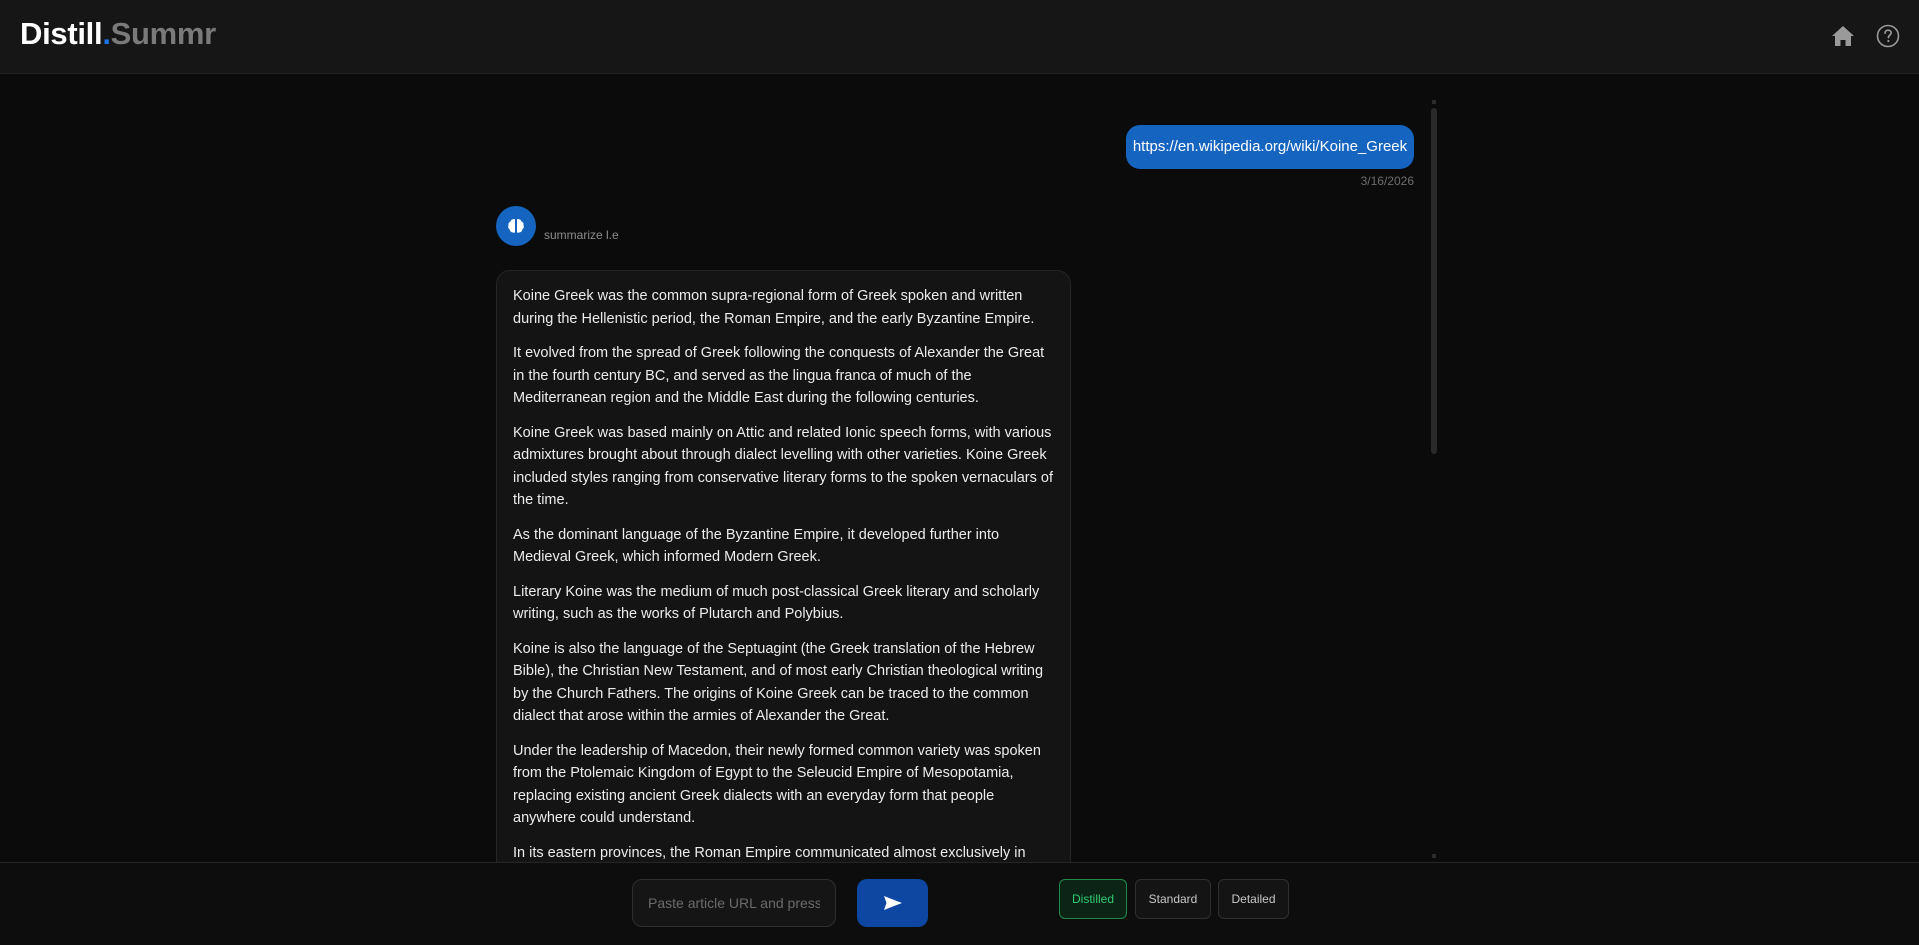 The image size is (1919, 945). I want to click on scroll-up-arrow, so click(1434, 102).